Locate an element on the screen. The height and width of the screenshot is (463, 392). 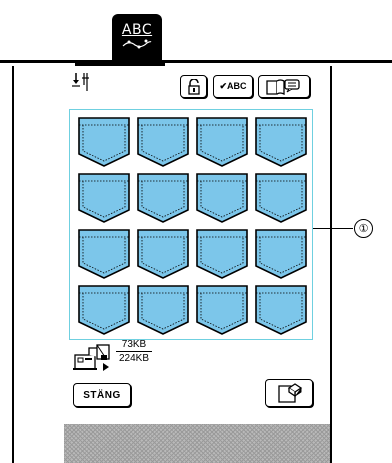
embroidery-tab: ABC is located at coordinates (137, 37).